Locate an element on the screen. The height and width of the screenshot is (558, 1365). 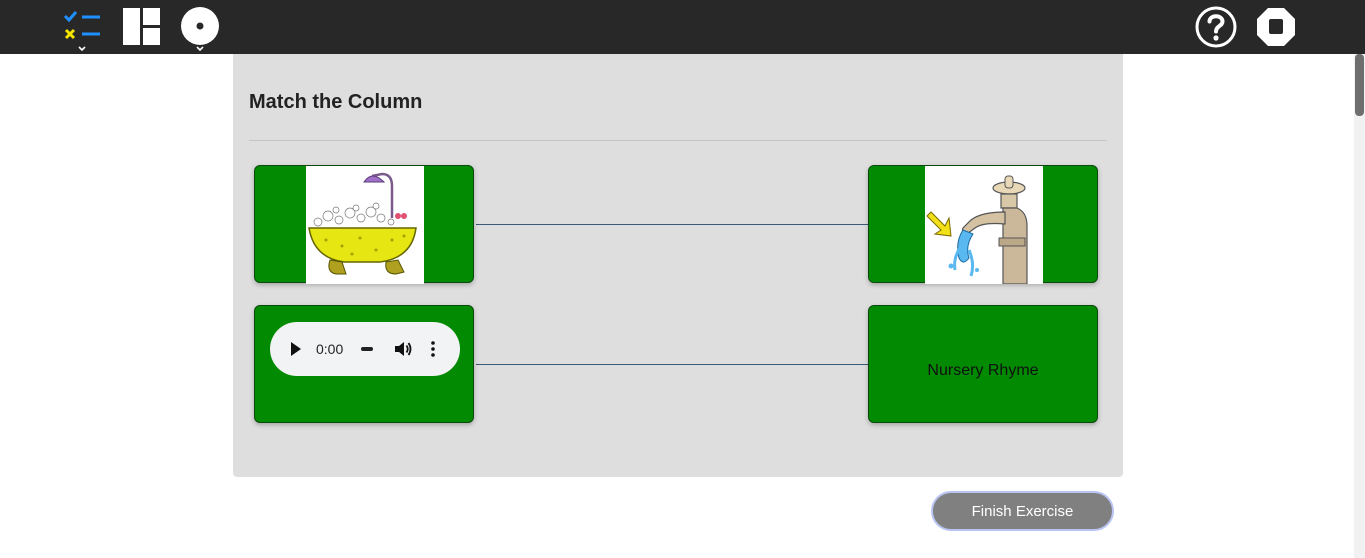
layout-button is located at coordinates (142, 27).